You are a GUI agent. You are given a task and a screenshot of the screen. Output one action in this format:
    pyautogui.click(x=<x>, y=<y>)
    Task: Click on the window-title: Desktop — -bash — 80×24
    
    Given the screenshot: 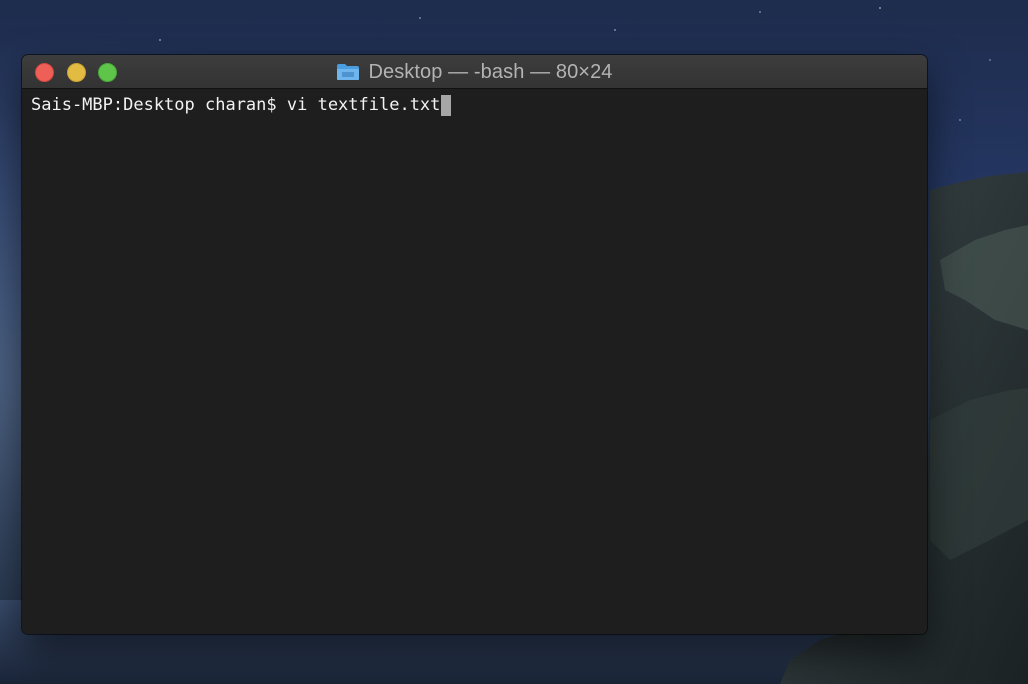 What is the action you would take?
    pyautogui.click(x=490, y=71)
    